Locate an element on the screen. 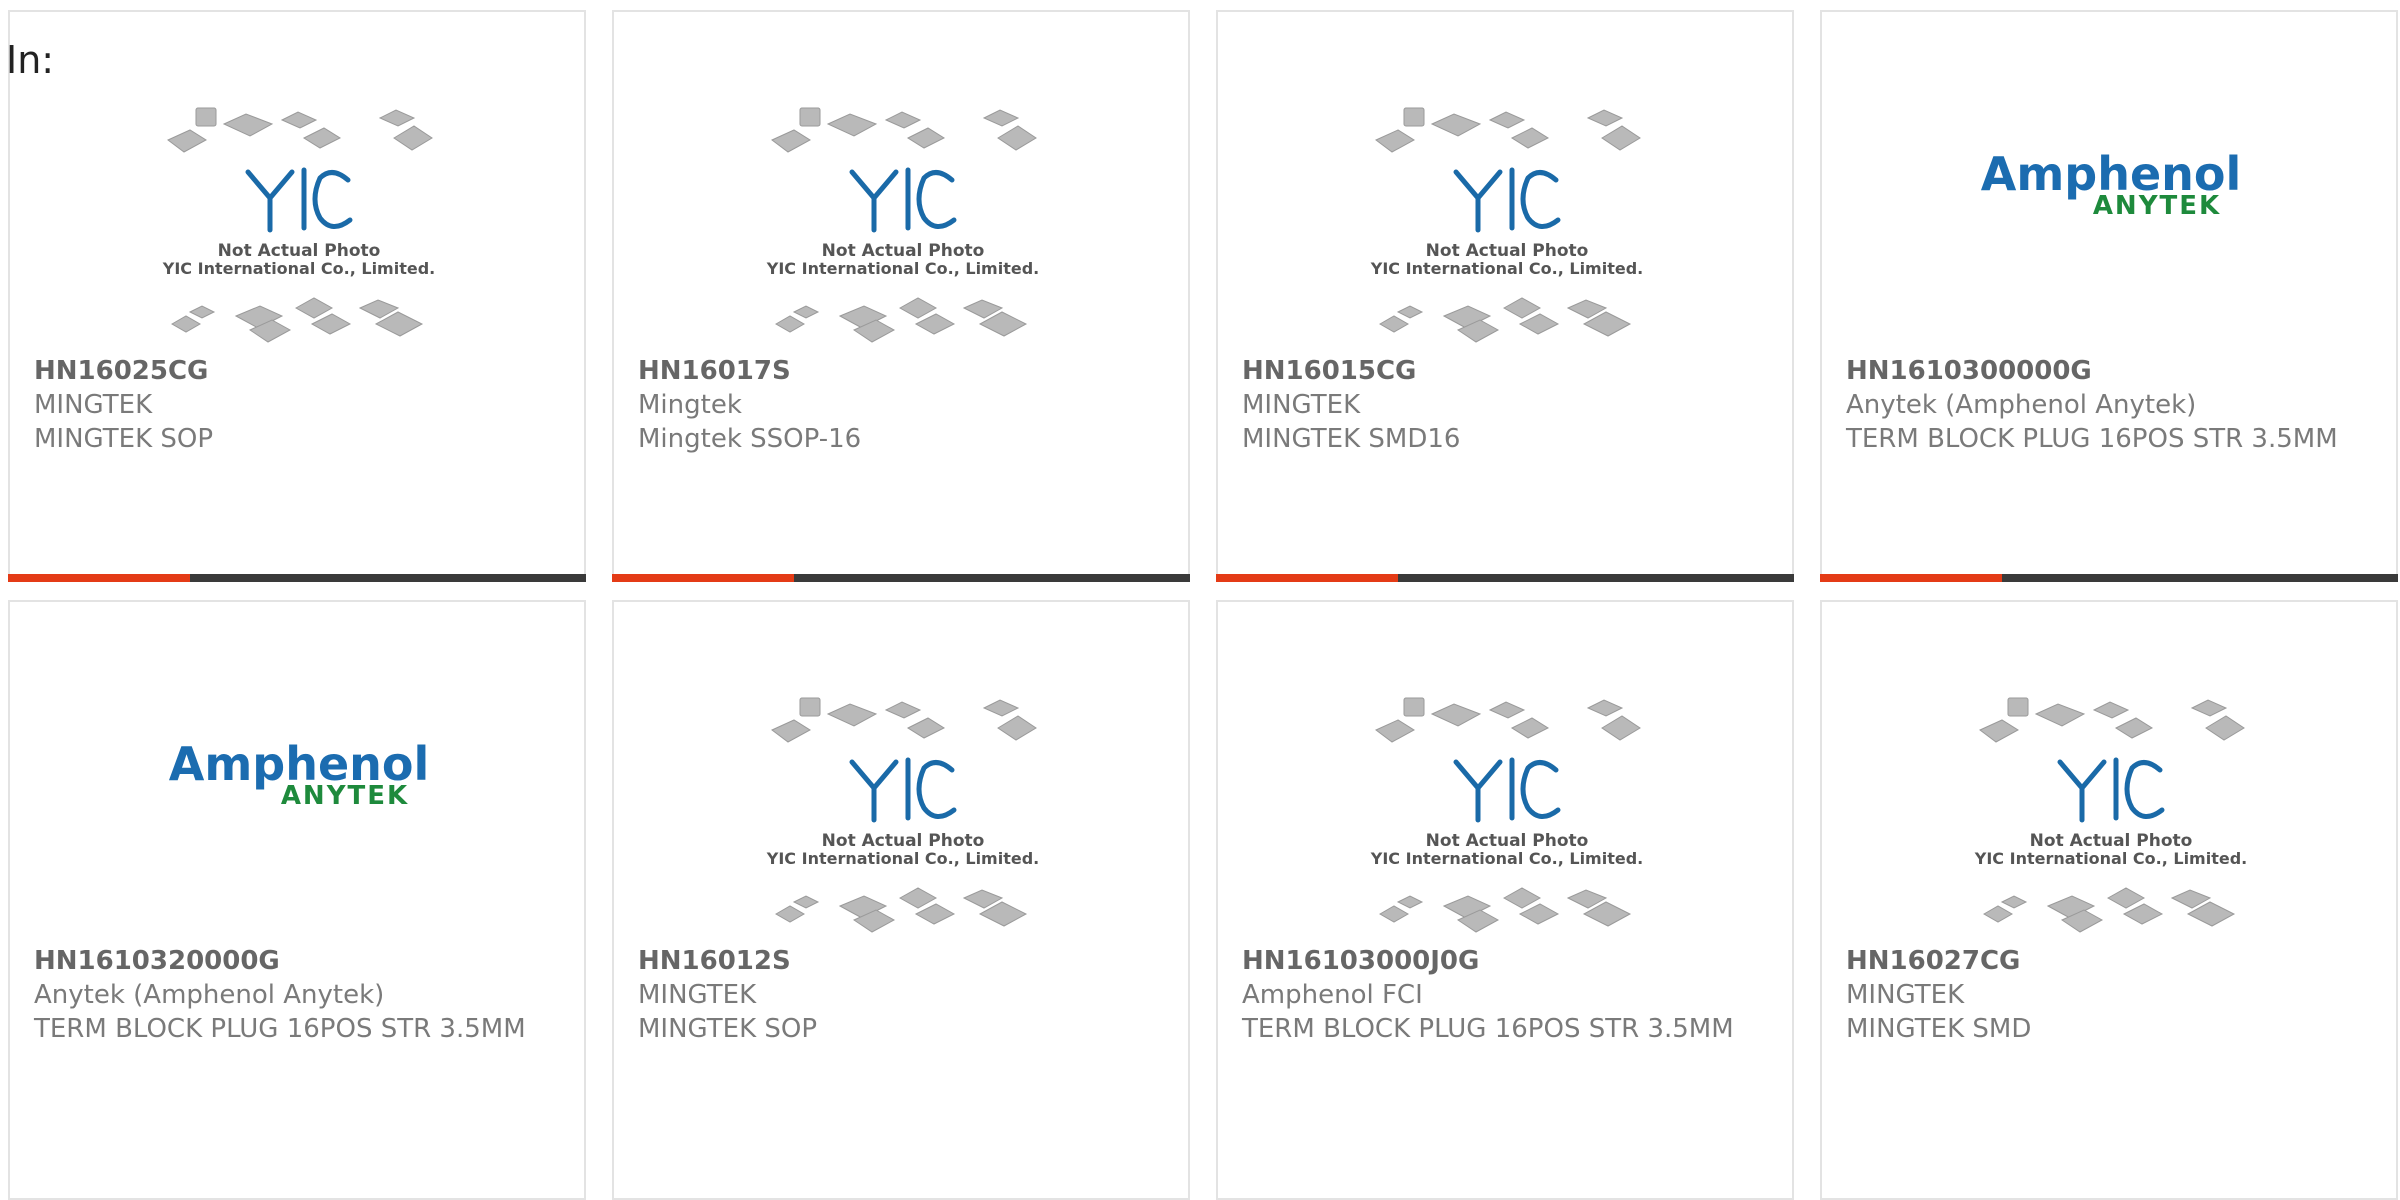 The width and height of the screenshot is (2400, 1200). manufacturer: Amphenol FCI is located at coordinates (1332, 995).